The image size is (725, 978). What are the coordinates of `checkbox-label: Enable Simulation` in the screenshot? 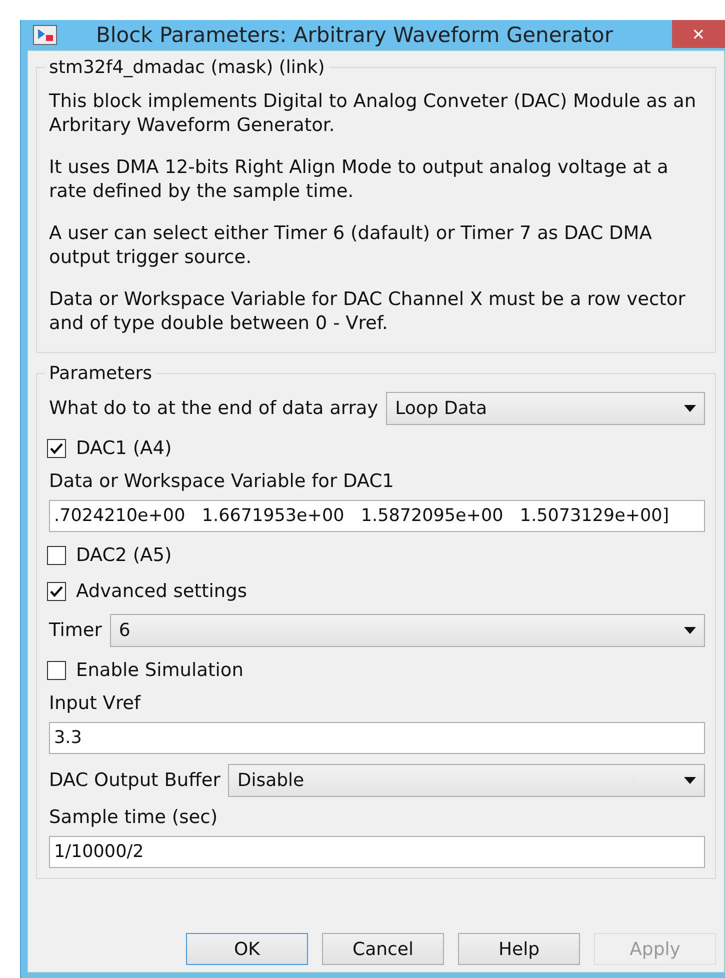 It's located at (160, 670).